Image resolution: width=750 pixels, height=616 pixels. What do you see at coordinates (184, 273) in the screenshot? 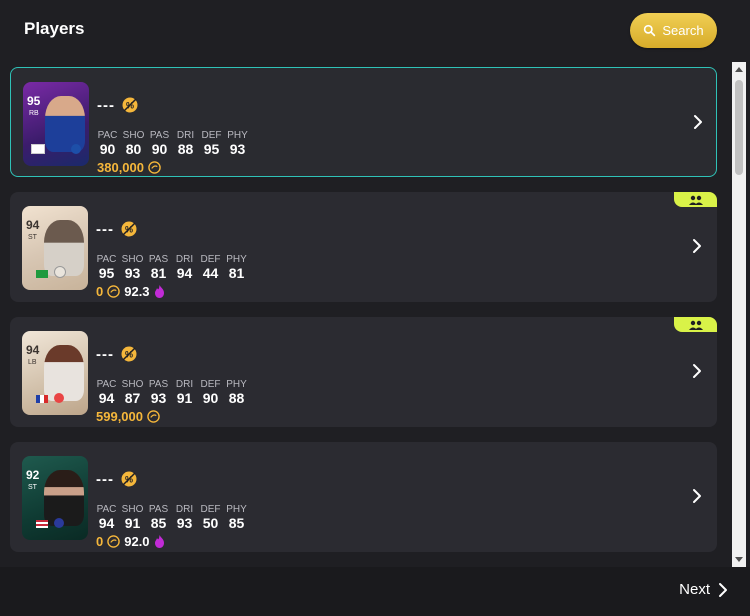
I see `stat-value: 94` at bounding box center [184, 273].